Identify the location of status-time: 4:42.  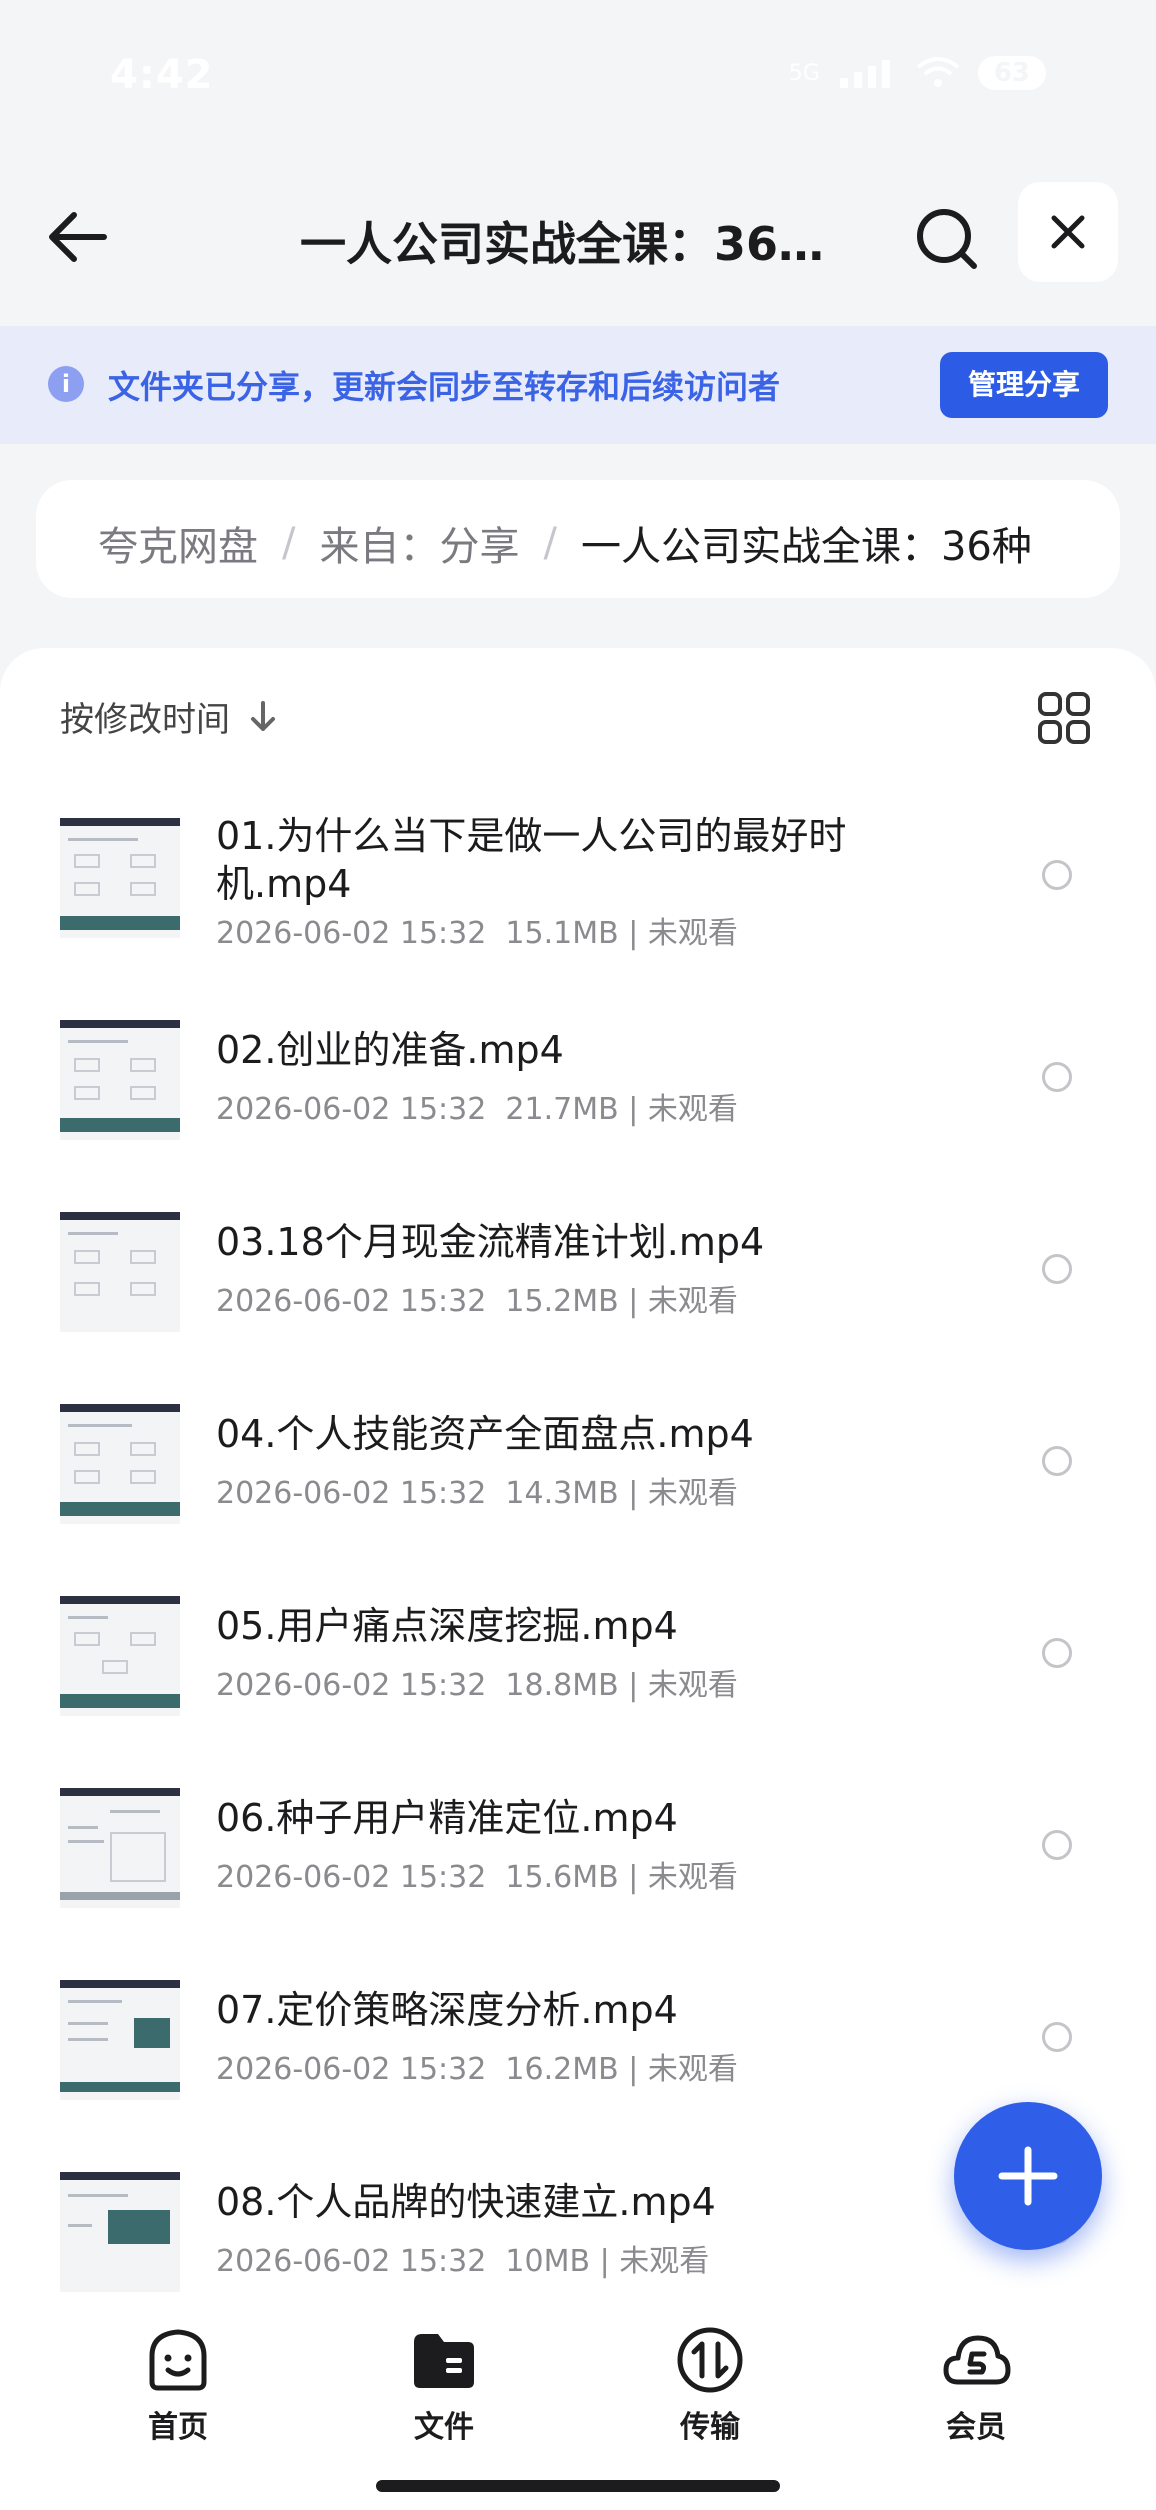
(162, 75).